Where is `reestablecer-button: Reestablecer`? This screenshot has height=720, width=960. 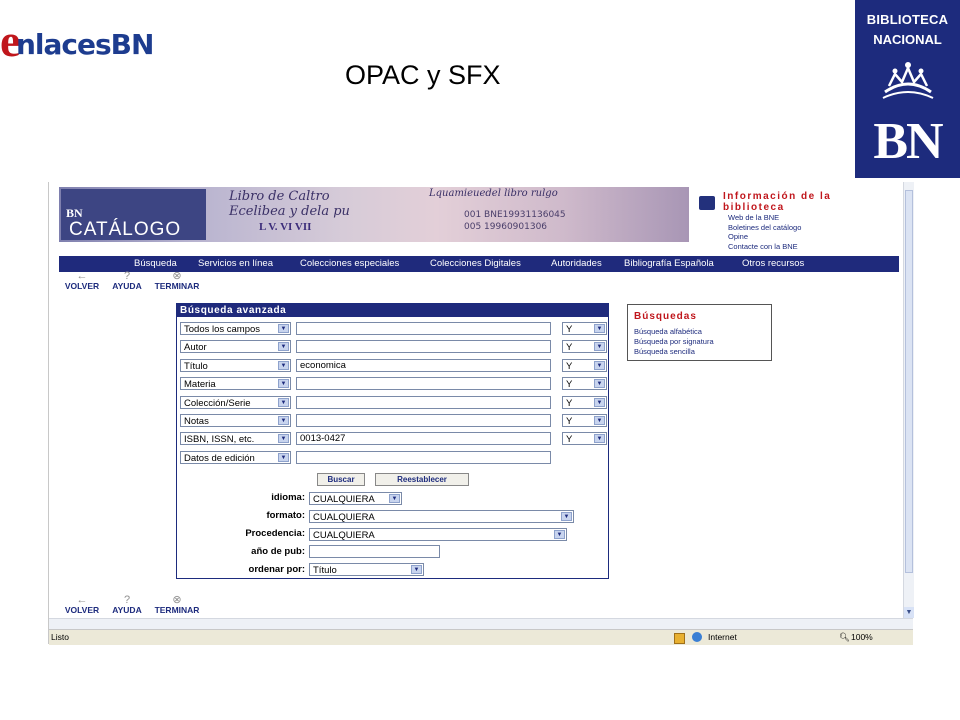 reestablecer-button: Reestablecer is located at coordinates (422, 479).